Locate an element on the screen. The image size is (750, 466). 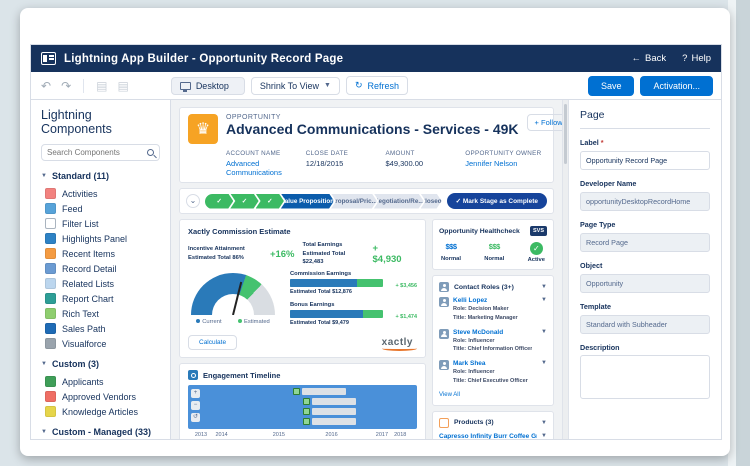
component-rich-text: Rich Text is located at coordinates (100, 313).